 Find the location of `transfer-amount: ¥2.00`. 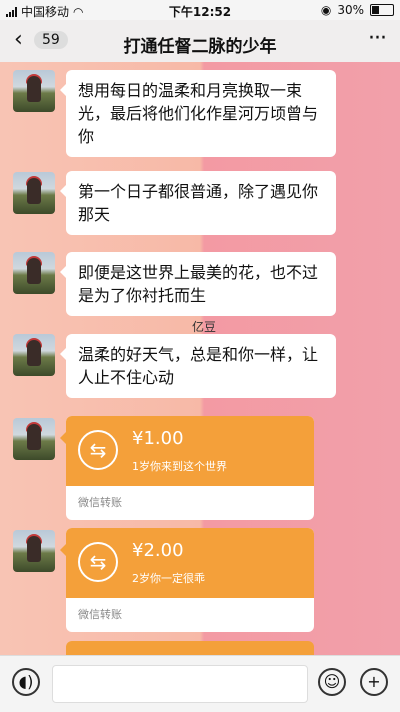

transfer-amount: ¥2.00 is located at coordinates (158, 550).